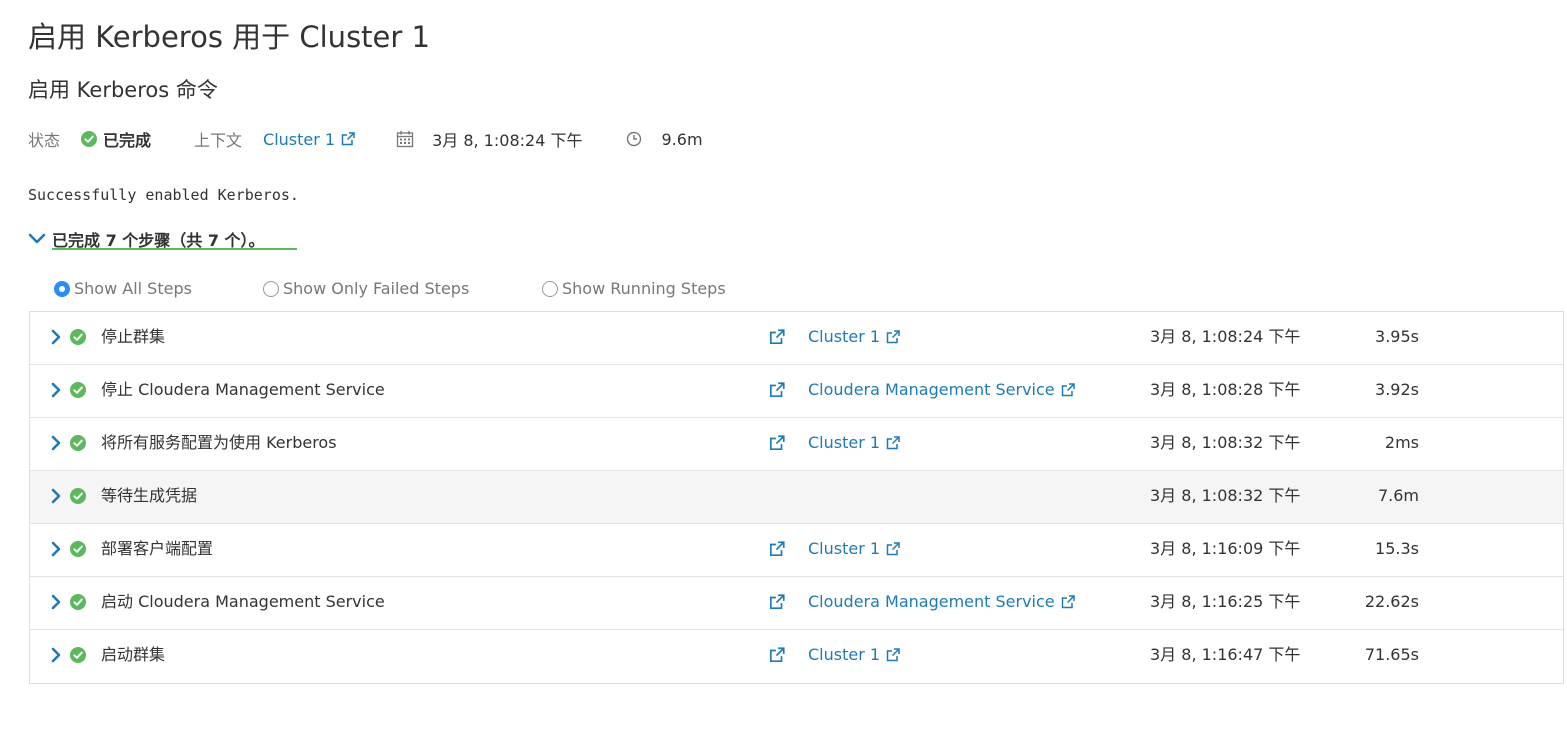 Image resolution: width=1567 pixels, height=736 pixels. What do you see at coordinates (243, 389) in the screenshot?
I see `step-name: 停止 Cloudera Management Service` at bounding box center [243, 389].